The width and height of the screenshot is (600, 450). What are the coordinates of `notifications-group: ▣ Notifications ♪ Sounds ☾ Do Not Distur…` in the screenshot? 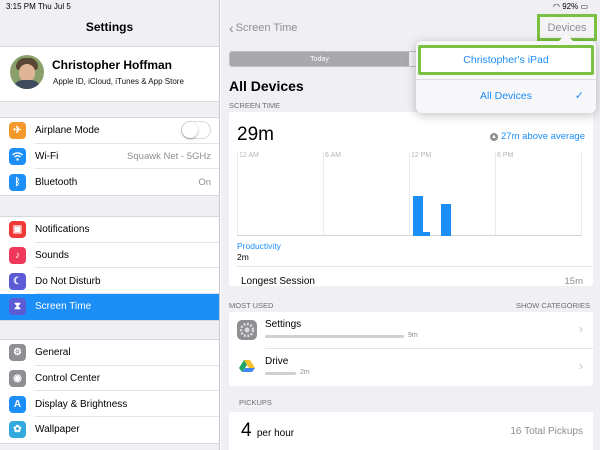 It's located at (109, 268).